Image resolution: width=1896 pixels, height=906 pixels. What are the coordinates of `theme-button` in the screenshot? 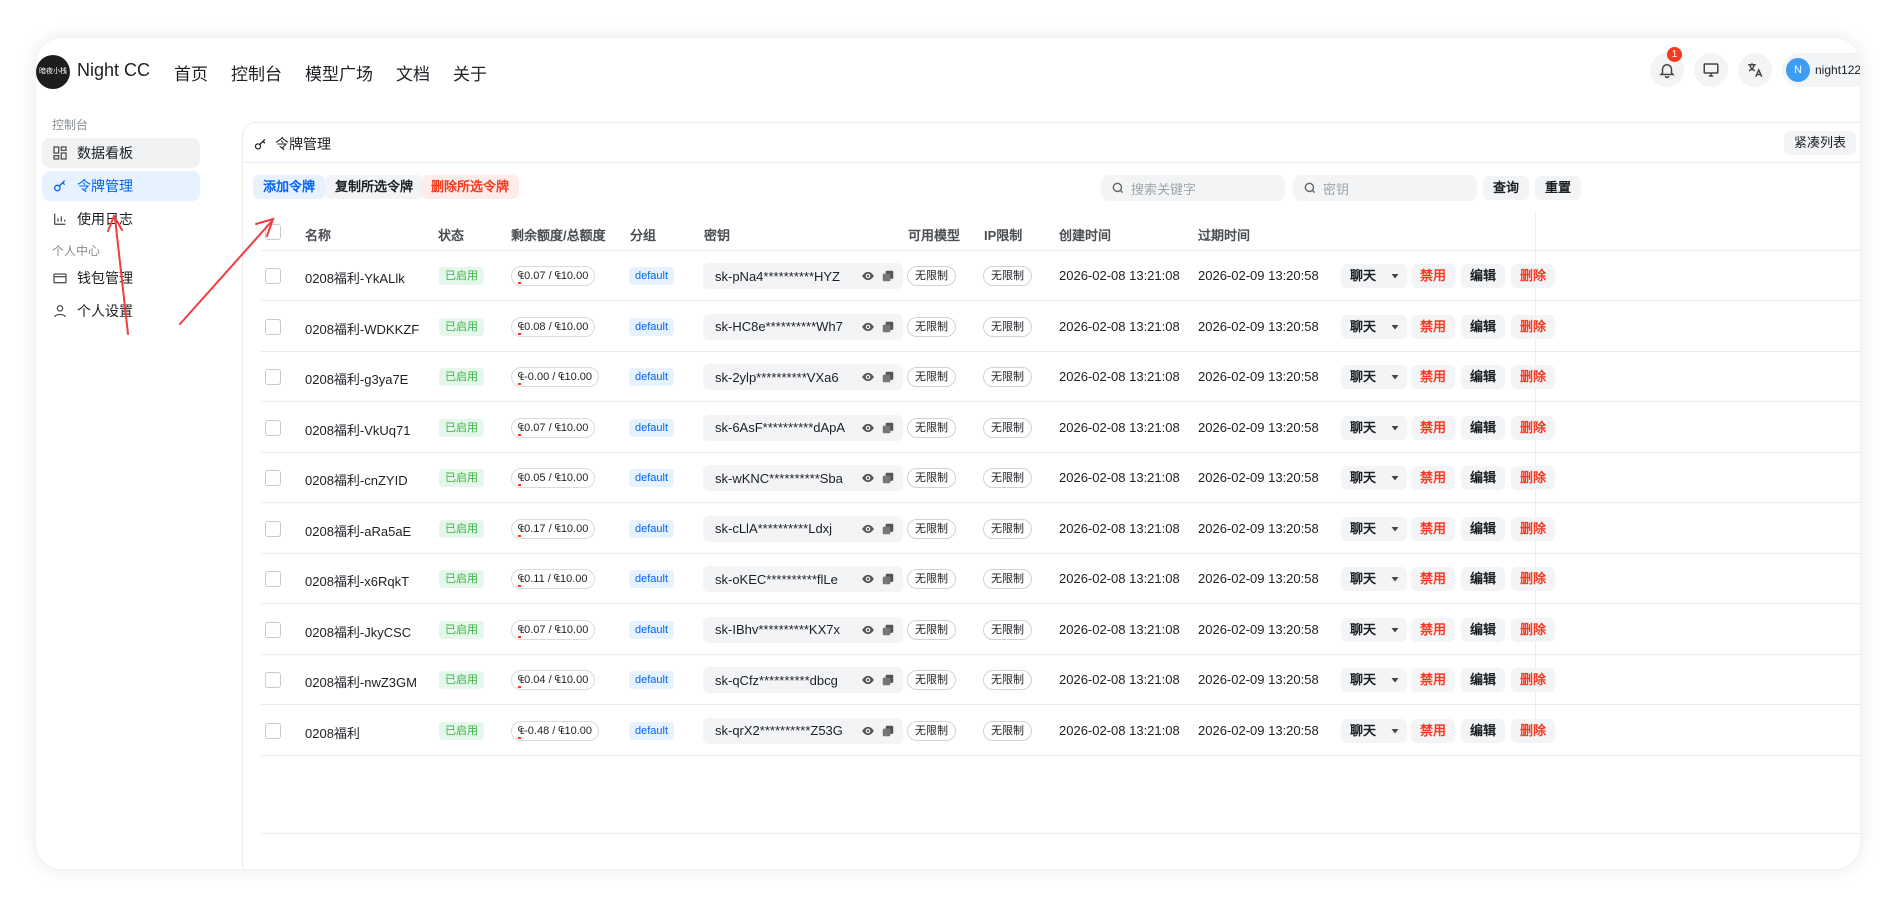 It's located at (1711, 70).